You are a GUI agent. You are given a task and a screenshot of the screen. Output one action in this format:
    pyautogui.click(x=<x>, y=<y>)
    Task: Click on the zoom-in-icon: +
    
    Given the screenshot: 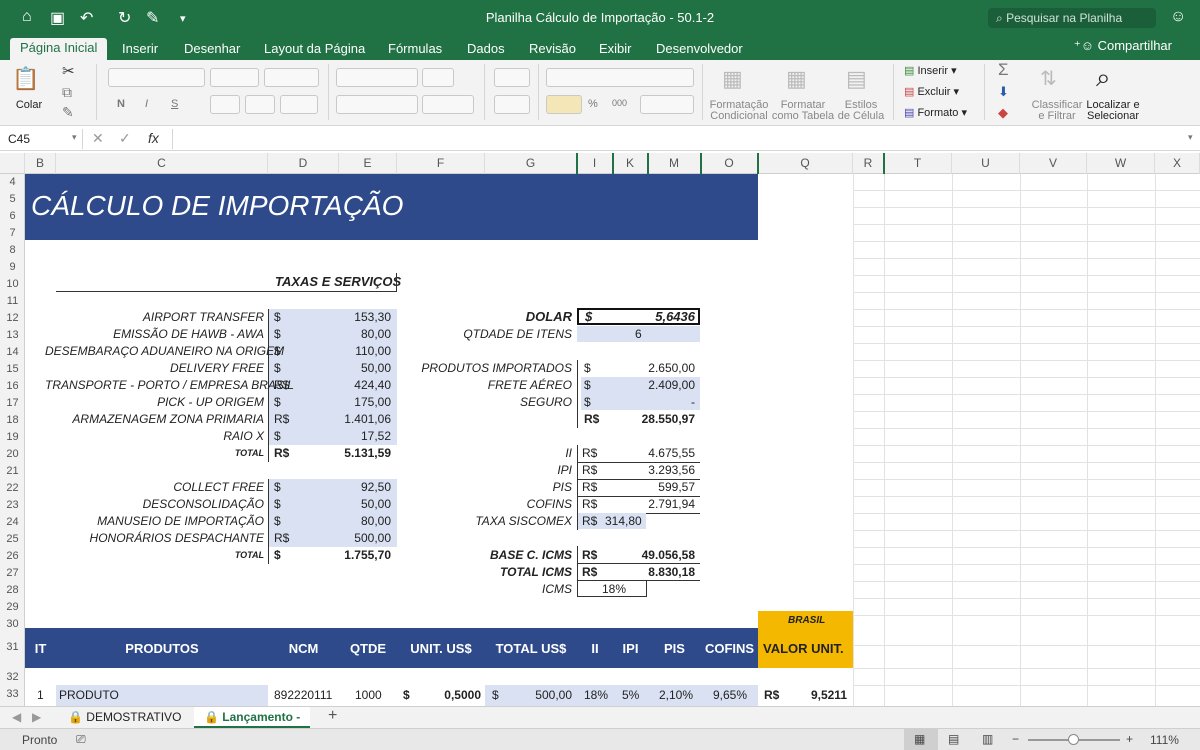 What is the action you would take?
    pyautogui.click(x=1129, y=739)
    